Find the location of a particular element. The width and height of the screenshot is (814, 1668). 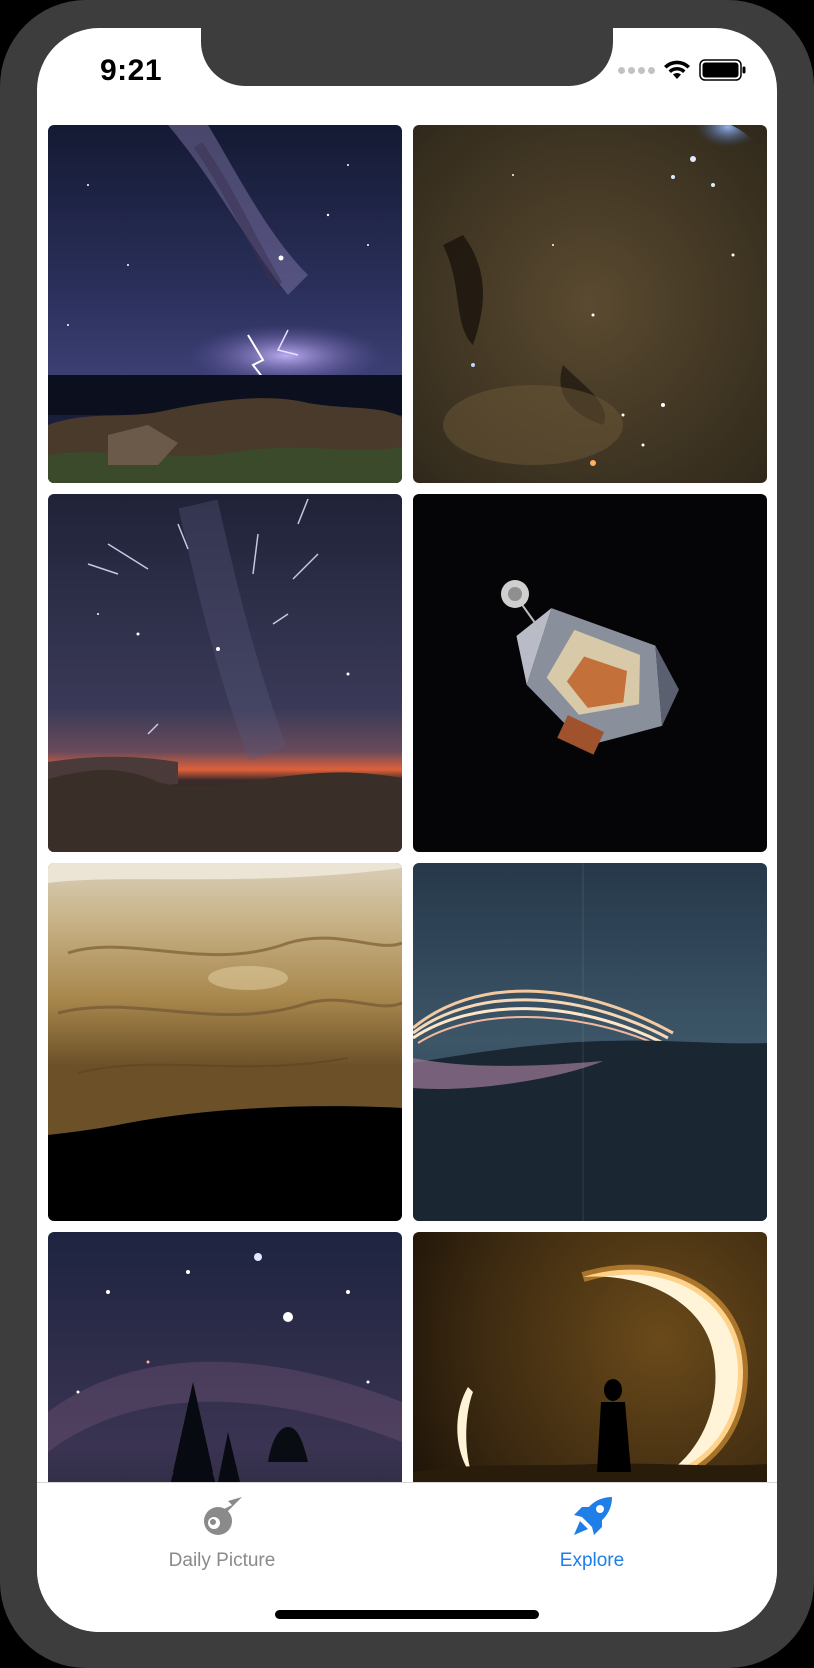

meteor-shower-image is located at coordinates (225, 673).